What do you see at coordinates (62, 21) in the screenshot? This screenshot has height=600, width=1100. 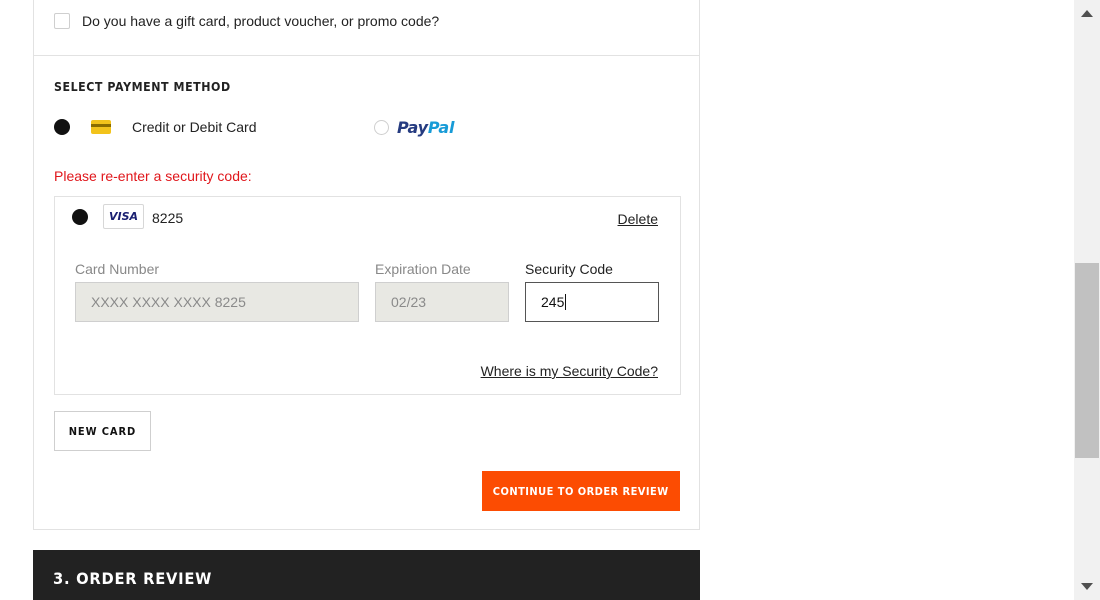 I see `promo-code-checkbox` at bounding box center [62, 21].